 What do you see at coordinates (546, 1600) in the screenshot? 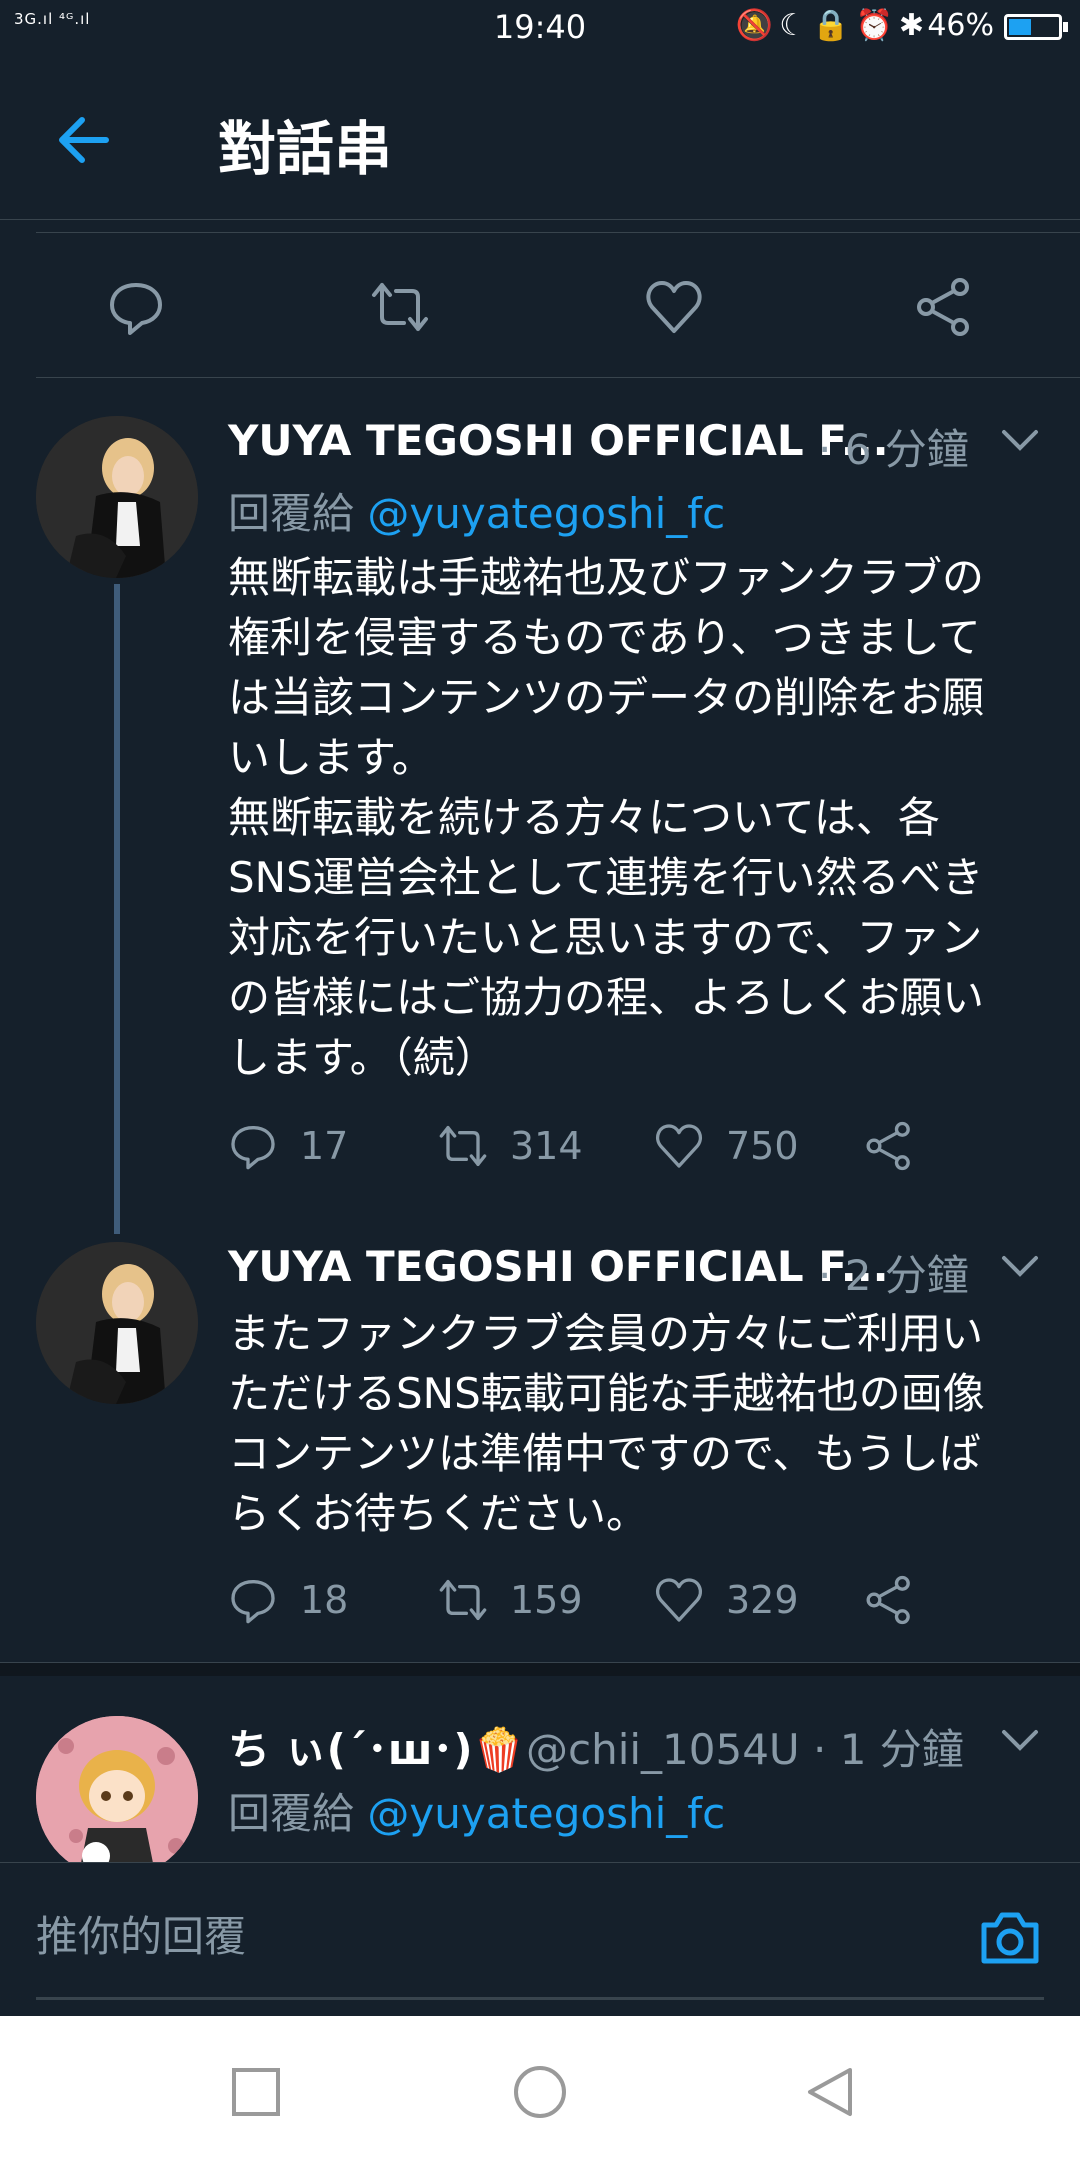
I see `retweet-count: 159` at bounding box center [546, 1600].